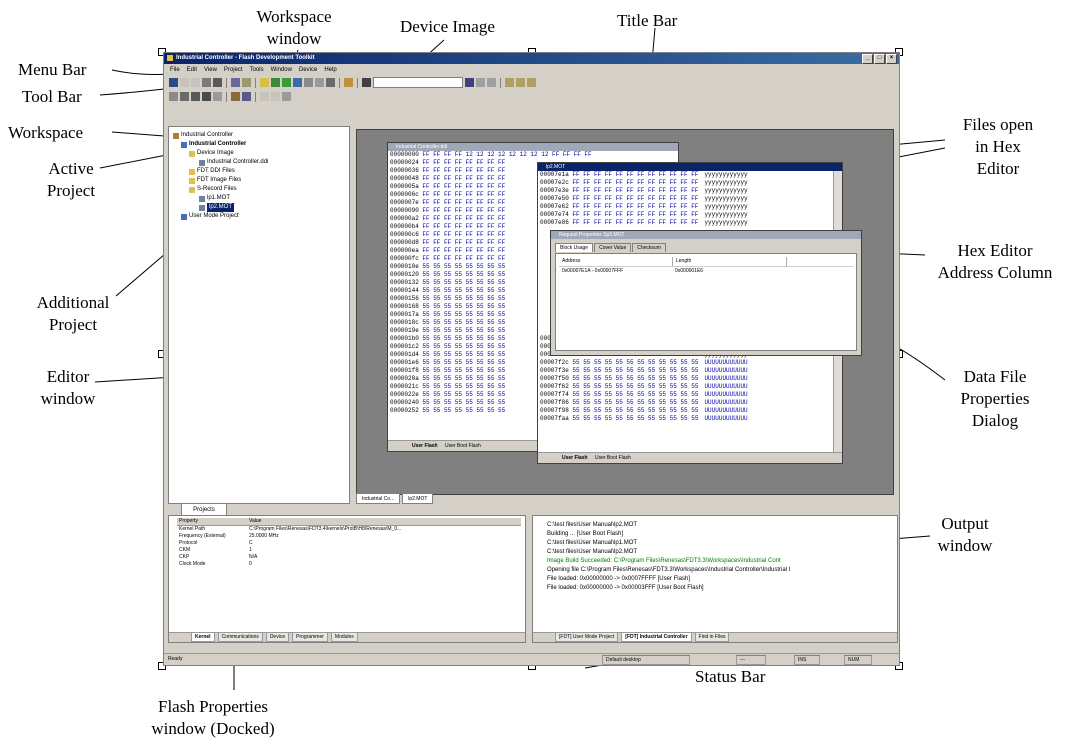 The image size is (1072, 747). Describe the element at coordinates (330, 82) in the screenshot. I see `checksum-icon` at that location.